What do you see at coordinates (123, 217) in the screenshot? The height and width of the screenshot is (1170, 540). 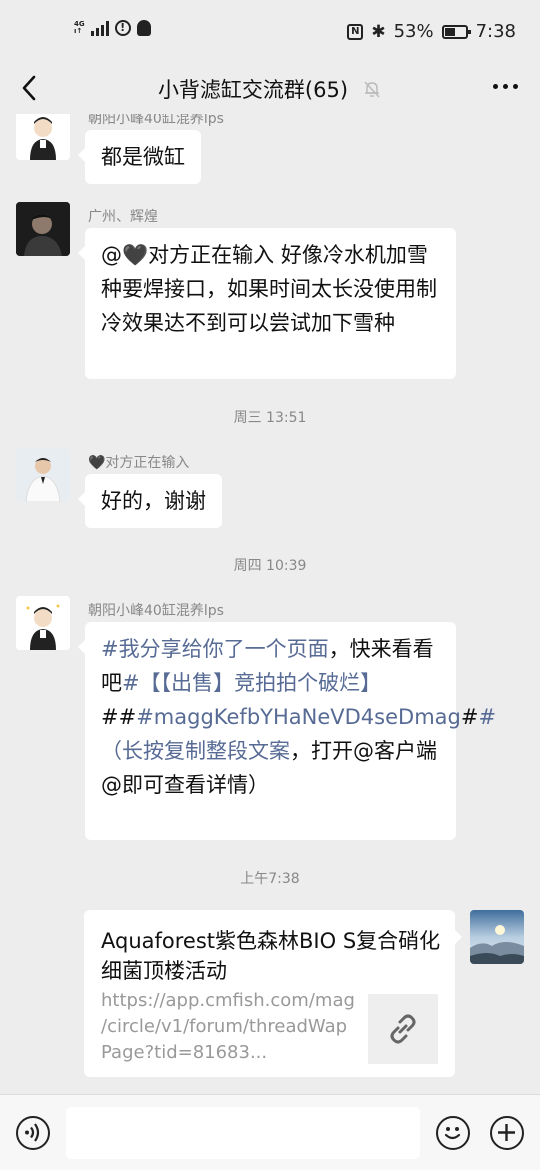 I see `sender-name: 广州、辉煌` at bounding box center [123, 217].